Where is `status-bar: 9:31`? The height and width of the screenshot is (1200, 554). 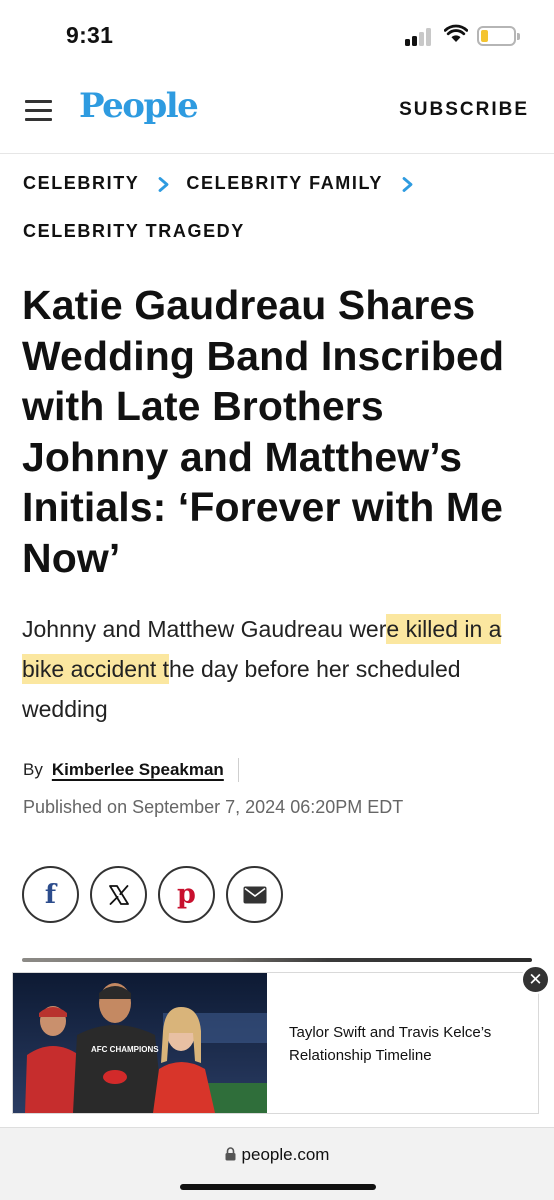 status-bar: 9:31 is located at coordinates (277, 35).